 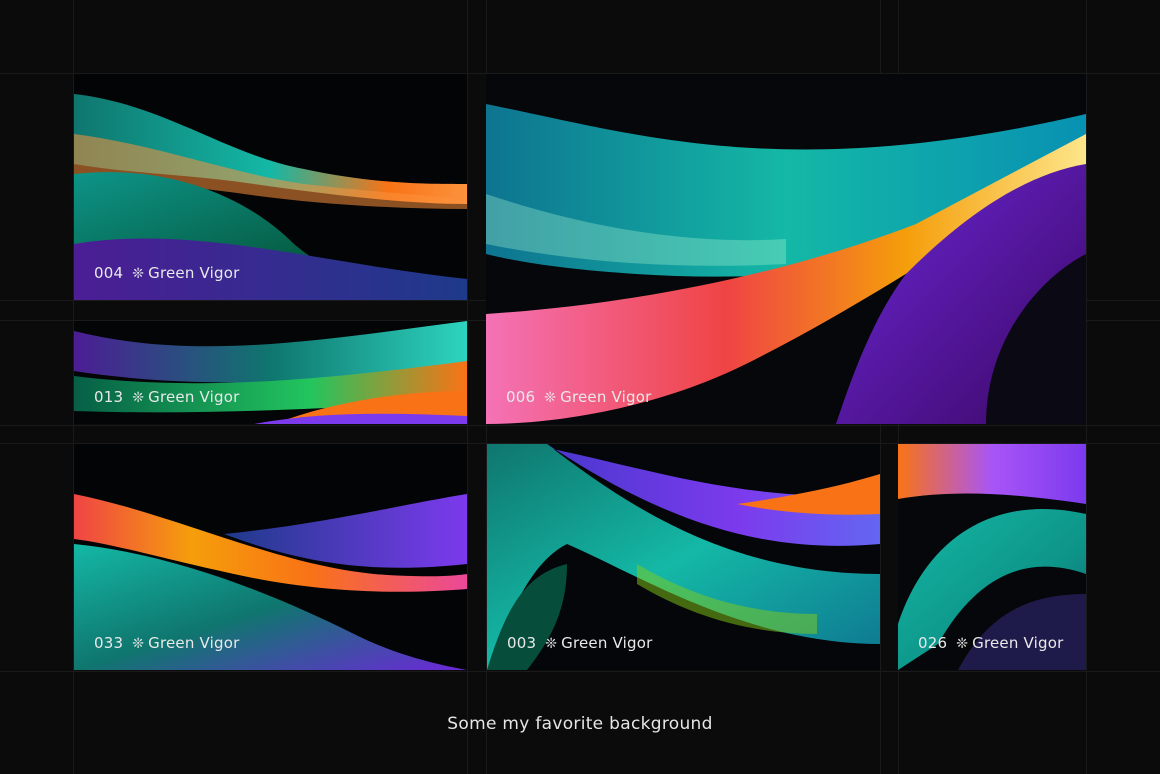 What do you see at coordinates (933, 643) in the screenshot?
I see `wallpaper-number: 026` at bounding box center [933, 643].